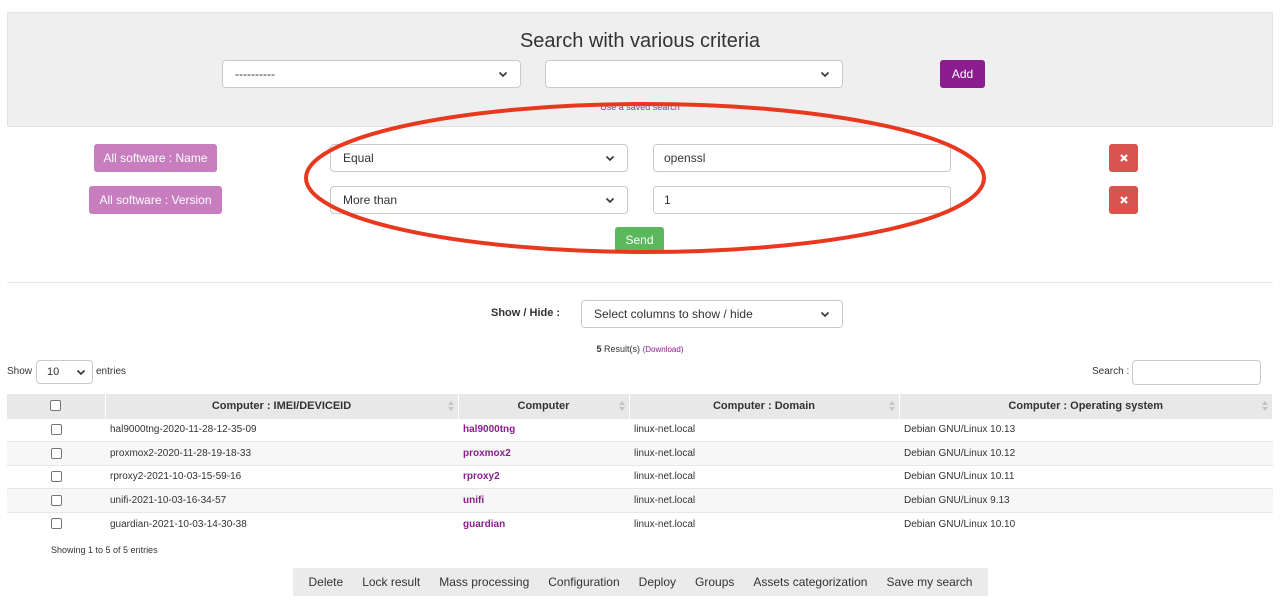 The image size is (1280, 608). What do you see at coordinates (281, 476) in the screenshot?
I see `imei-cell: rproxy2-2021-10-03-15-59-16` at bounding box center [281, 476].